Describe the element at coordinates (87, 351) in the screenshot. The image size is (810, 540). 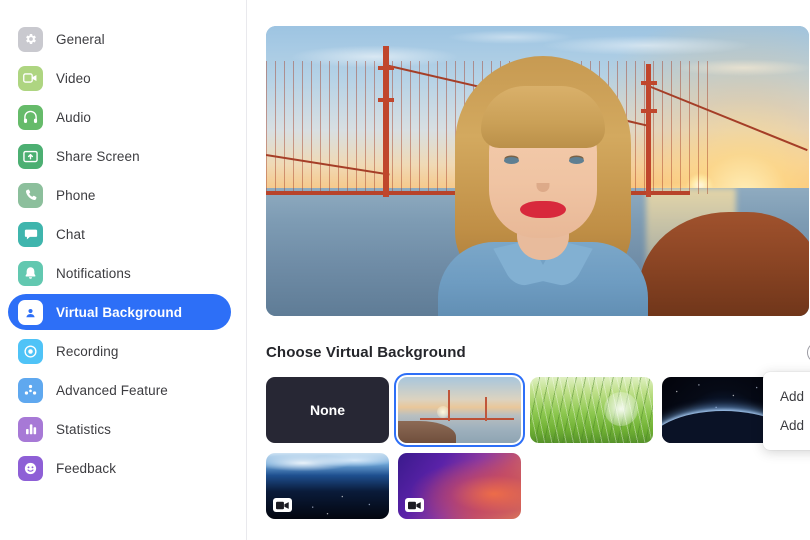
I see `sidebar-item-label: Recording` at that location.